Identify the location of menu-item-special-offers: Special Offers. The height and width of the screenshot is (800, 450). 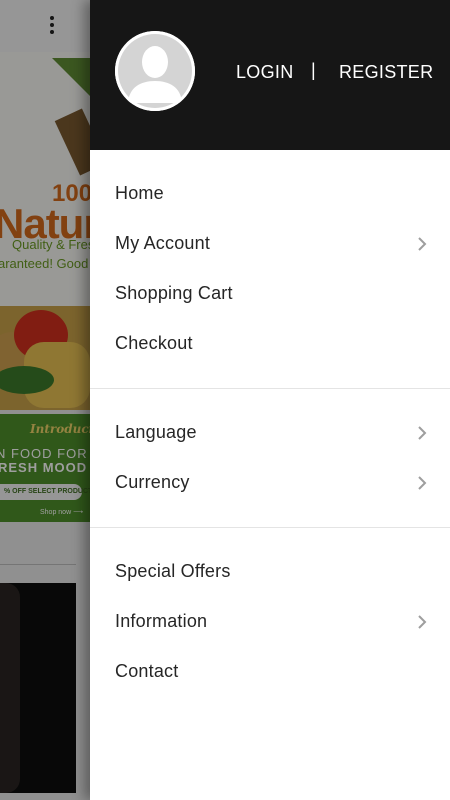
(270, 572).